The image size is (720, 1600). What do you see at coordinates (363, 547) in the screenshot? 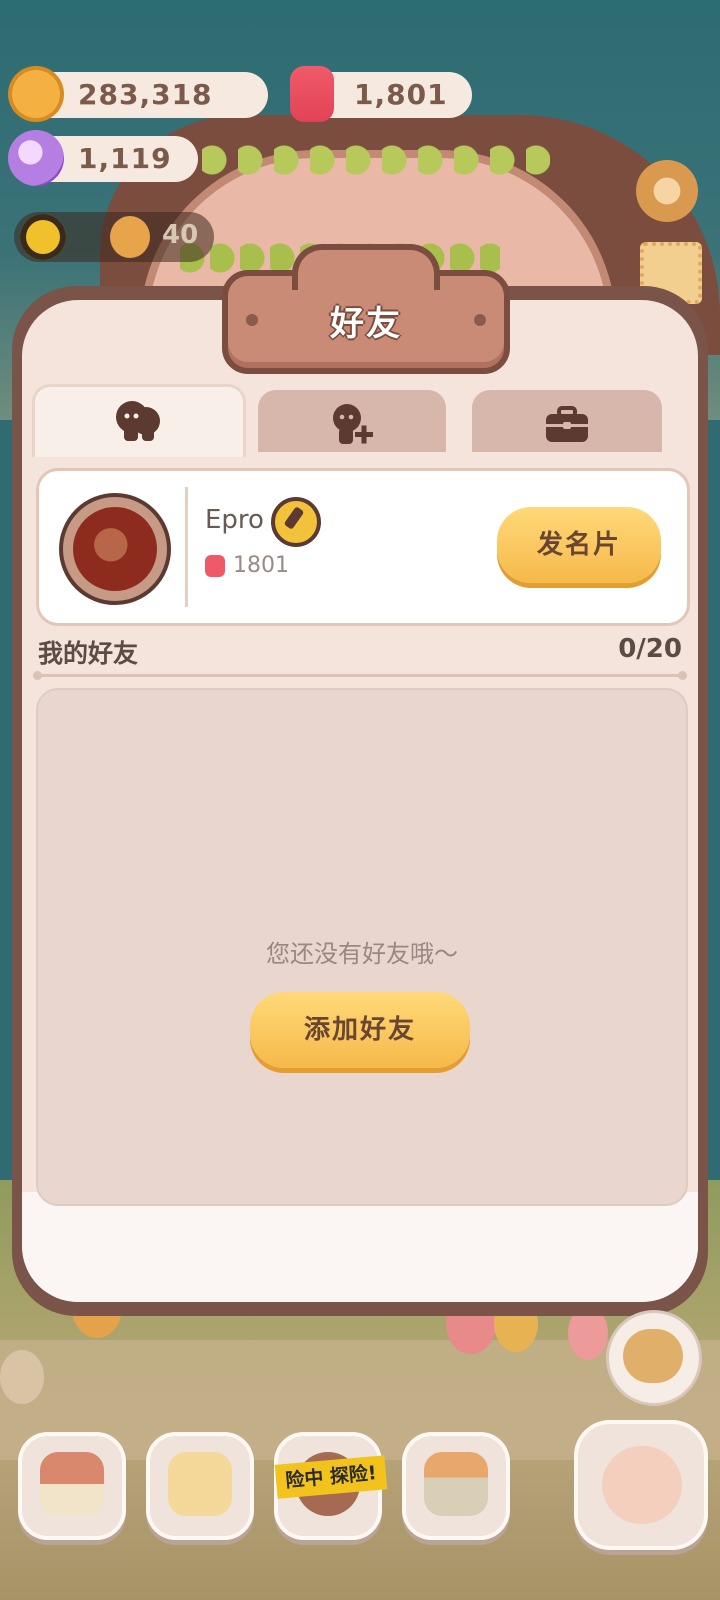
I see `profile-card: Epro 1801 发名片` at bounding box center [363, 547].